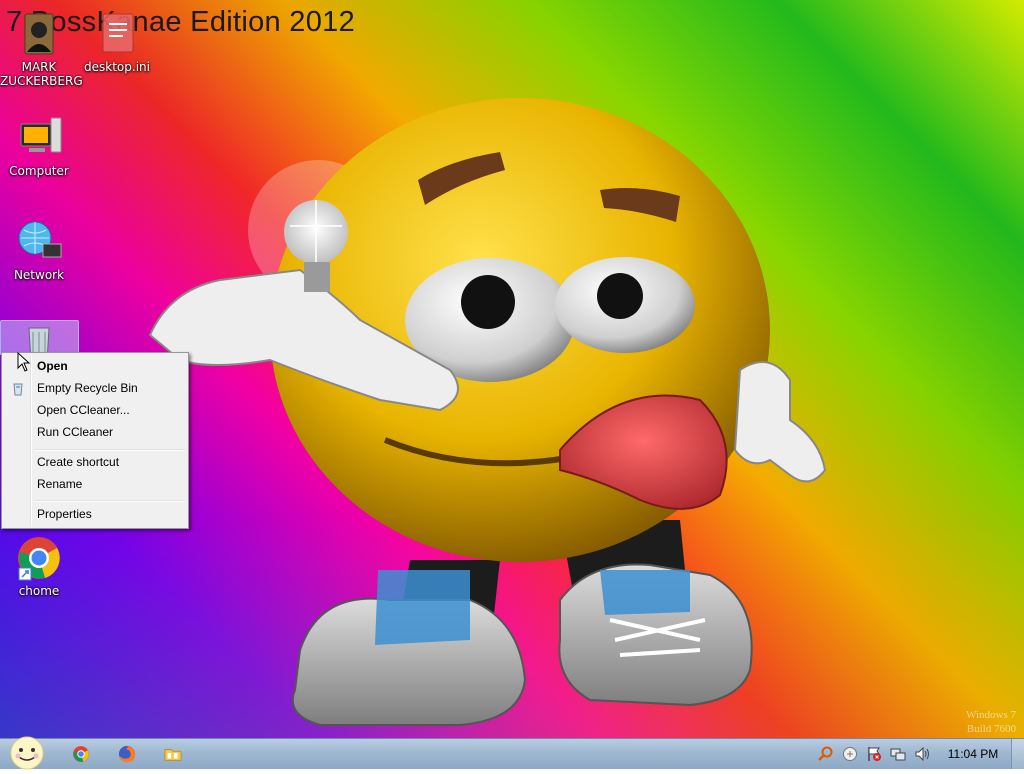 The image size is (1024, 774). What do you see at coordinates (991, 722) in the screenshot?
I see `windows-watermark: Windows 7 Build 7600` at bounding box center [991, 722].